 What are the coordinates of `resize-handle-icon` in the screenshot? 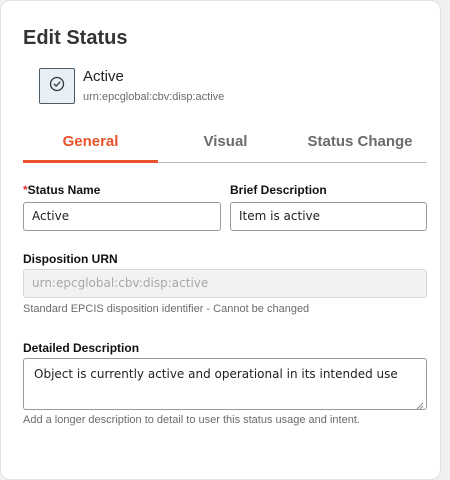 It's located at (420, 404).